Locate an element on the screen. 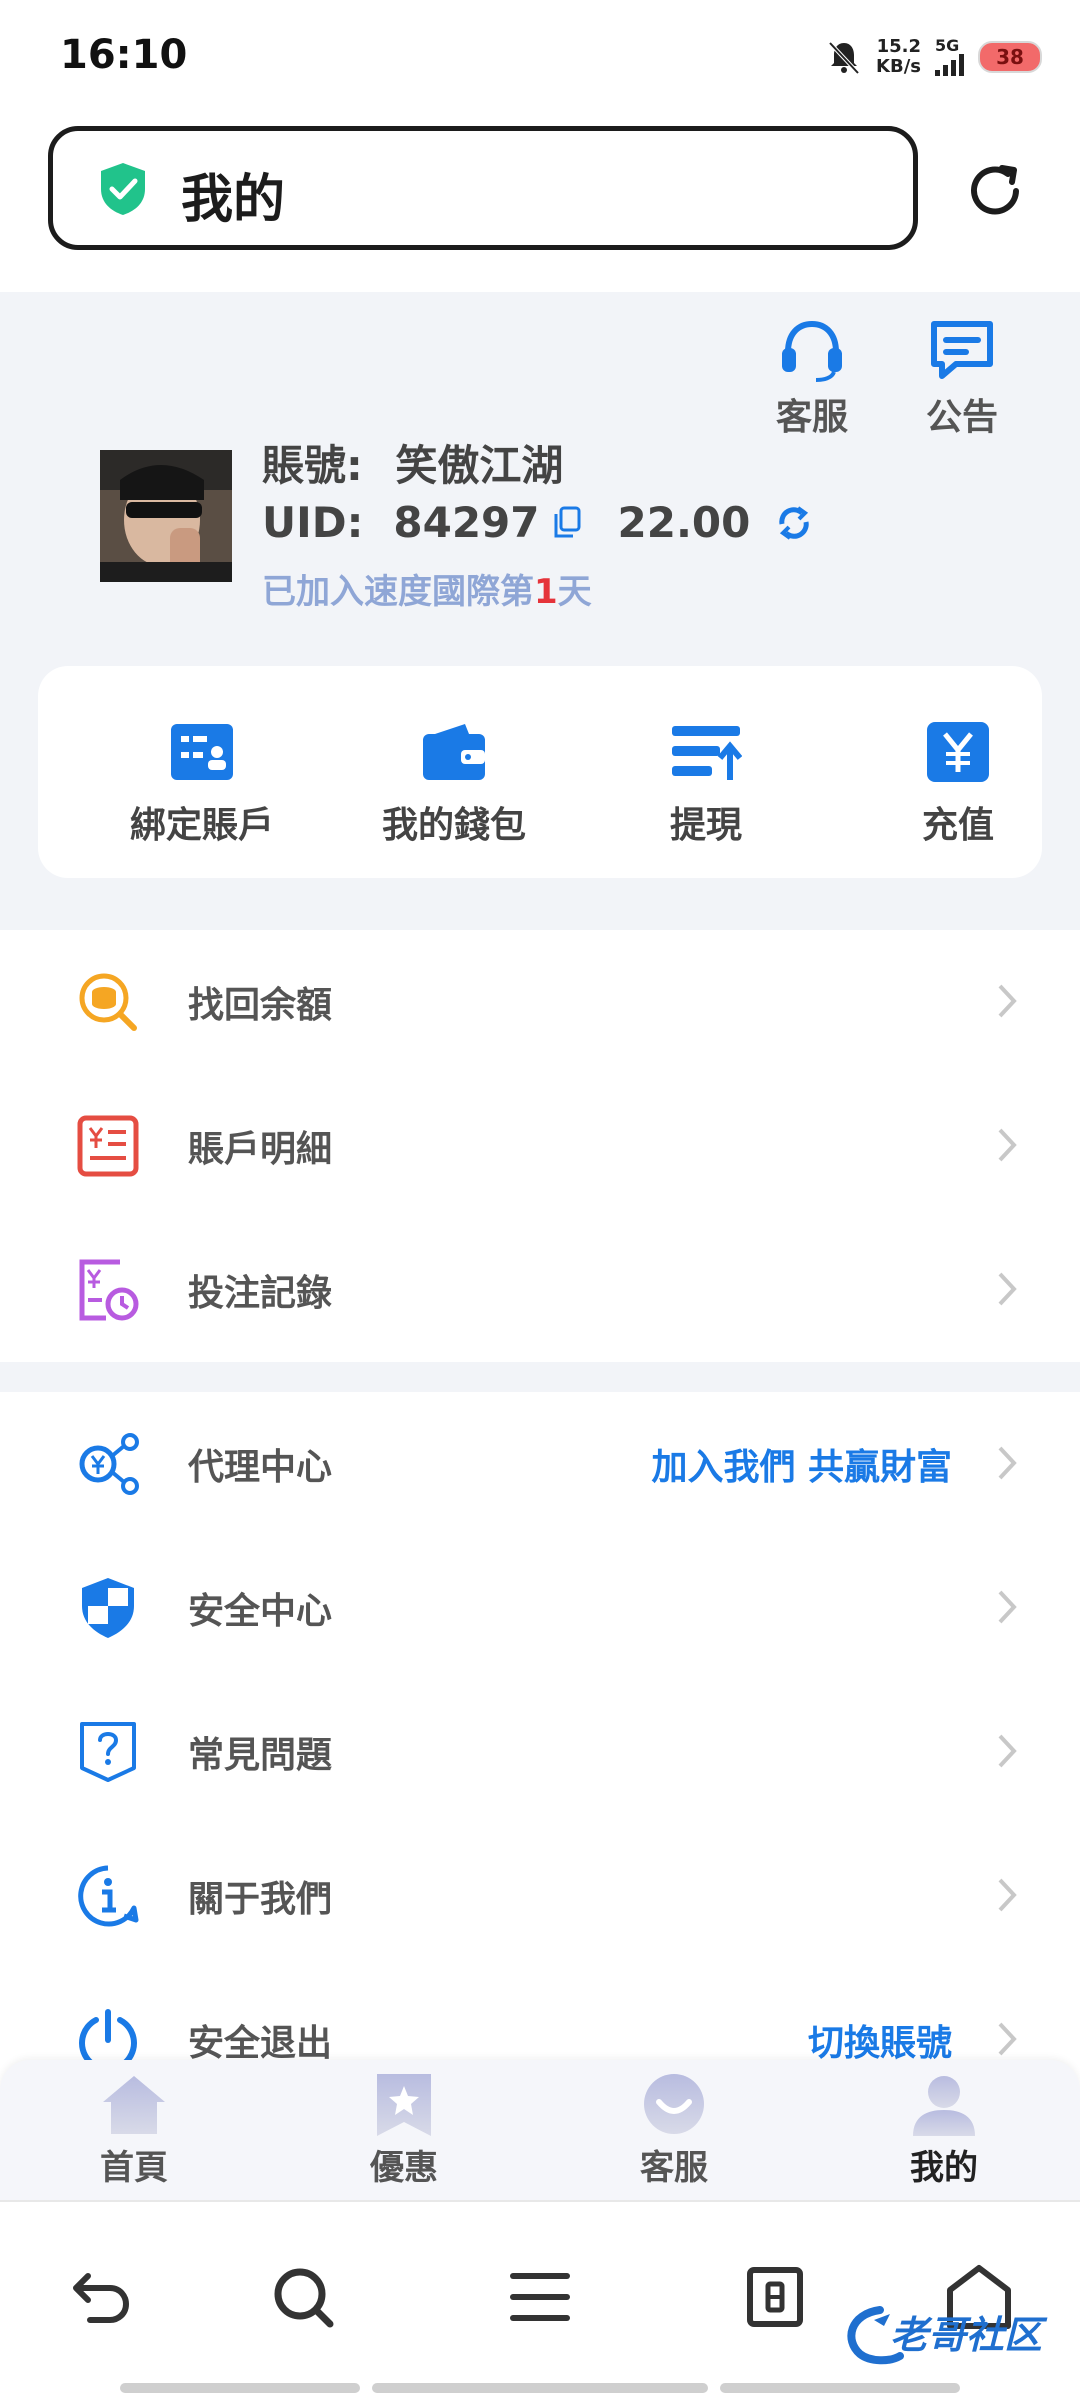 This screenshot has width=1080, height=2402. withdraw-icon is located at coordinates (707, 753).